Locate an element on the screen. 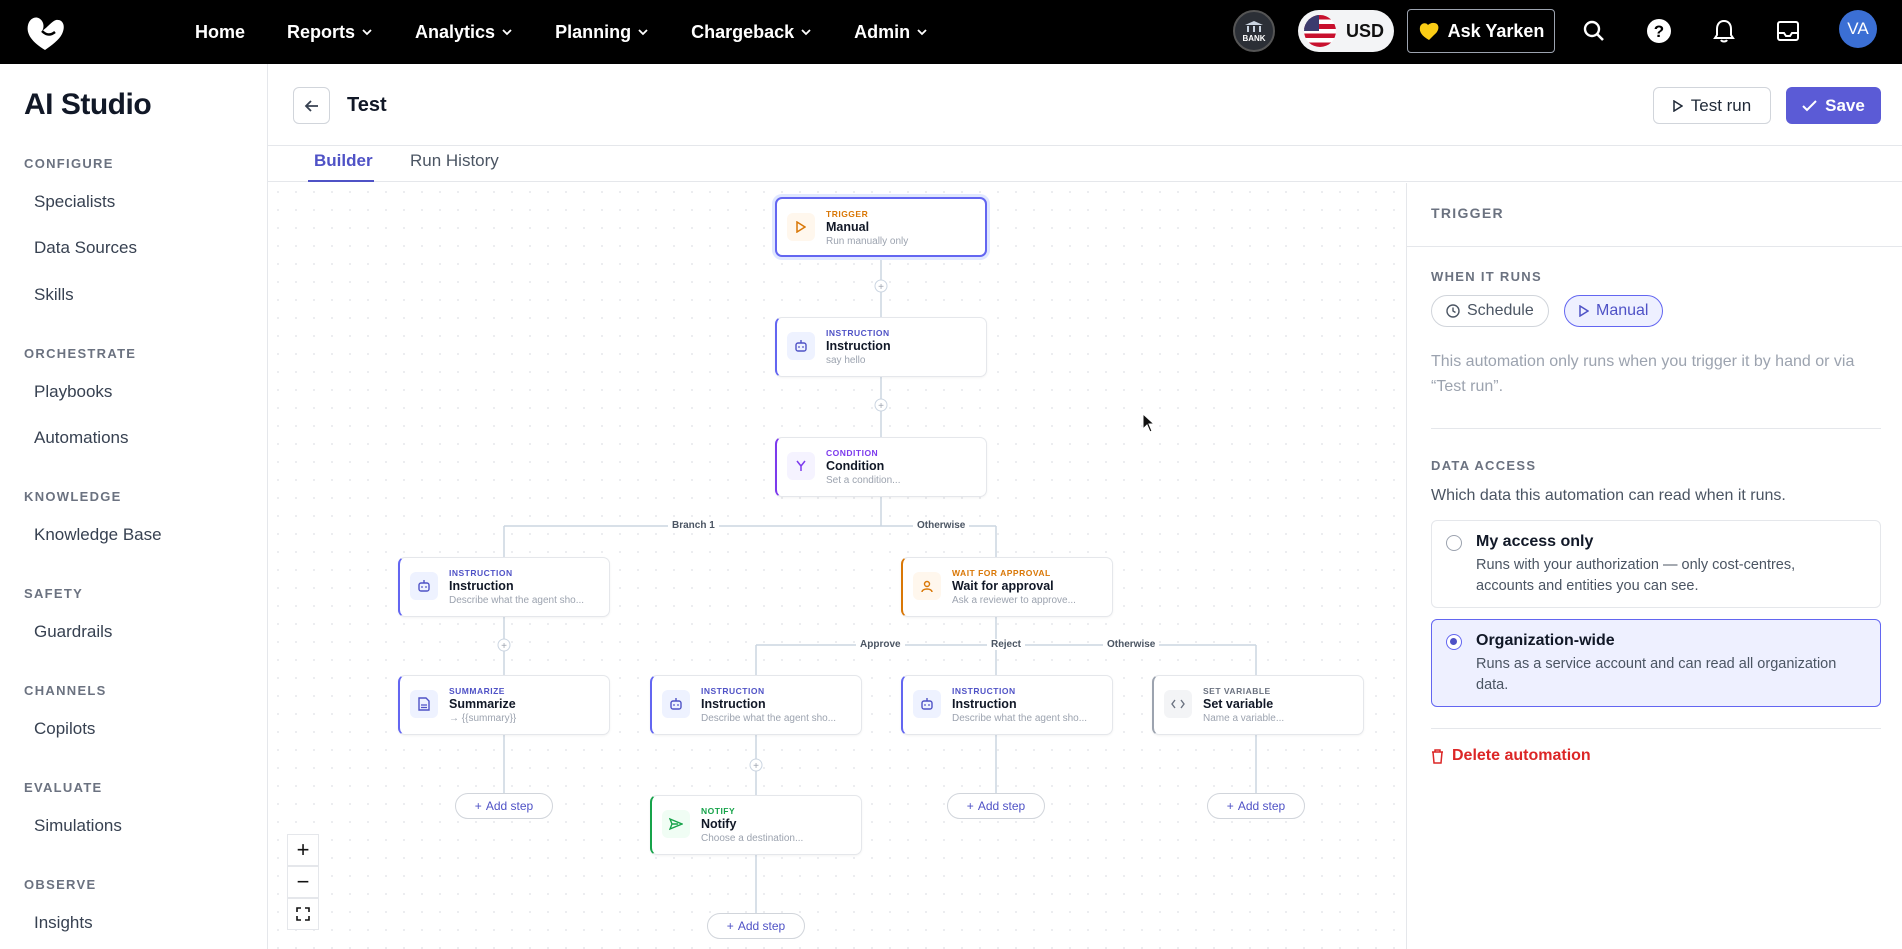  when-it-runs-label: WHEN IT RUNS is located at coordinates (1486, 276).